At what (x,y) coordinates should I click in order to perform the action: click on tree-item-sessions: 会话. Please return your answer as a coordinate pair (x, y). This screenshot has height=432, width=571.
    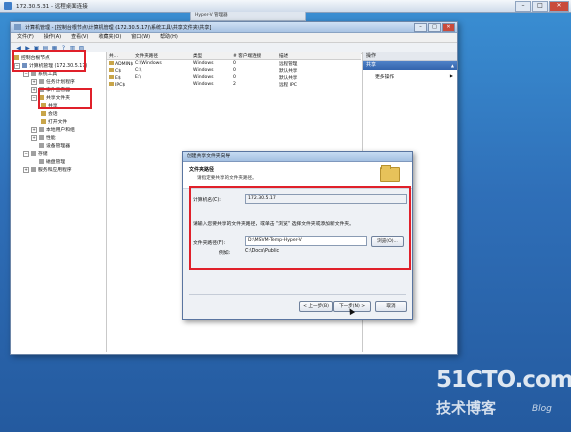
    Looking at the image, I should click on (49, 113).